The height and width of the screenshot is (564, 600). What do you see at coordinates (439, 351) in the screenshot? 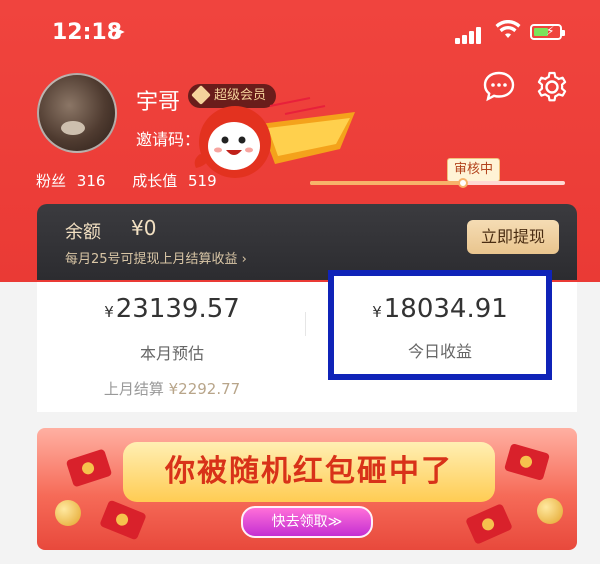
I see `today-earnings-label: 今日收益` at bounding box center [439, 351].